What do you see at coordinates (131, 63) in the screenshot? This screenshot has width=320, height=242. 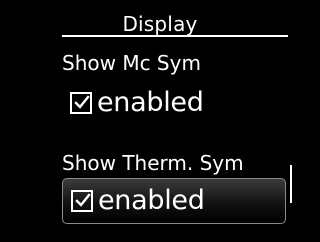 I see `show-mc-sym-label: Show Mc Sym` at bounding box center [131, 63].